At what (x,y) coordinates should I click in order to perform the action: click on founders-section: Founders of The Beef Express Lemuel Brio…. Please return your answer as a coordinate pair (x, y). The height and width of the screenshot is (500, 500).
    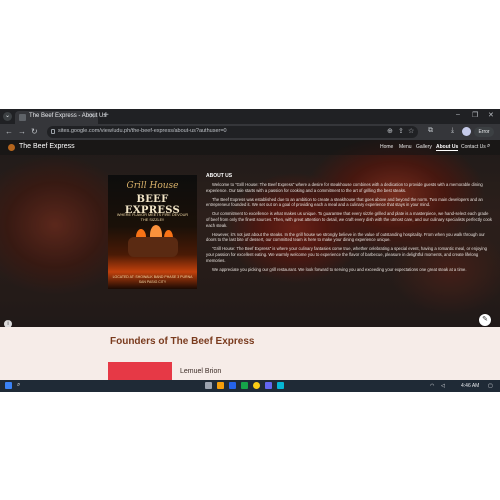
    Looking at the image, I should click on (250, 353).